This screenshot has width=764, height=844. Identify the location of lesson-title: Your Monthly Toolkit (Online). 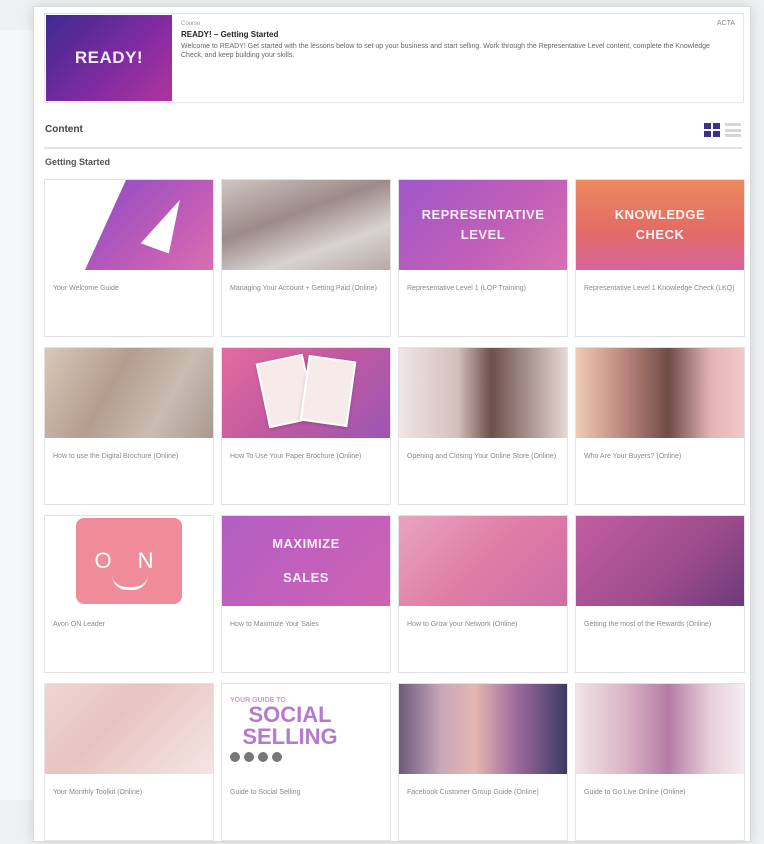
(129, 786).